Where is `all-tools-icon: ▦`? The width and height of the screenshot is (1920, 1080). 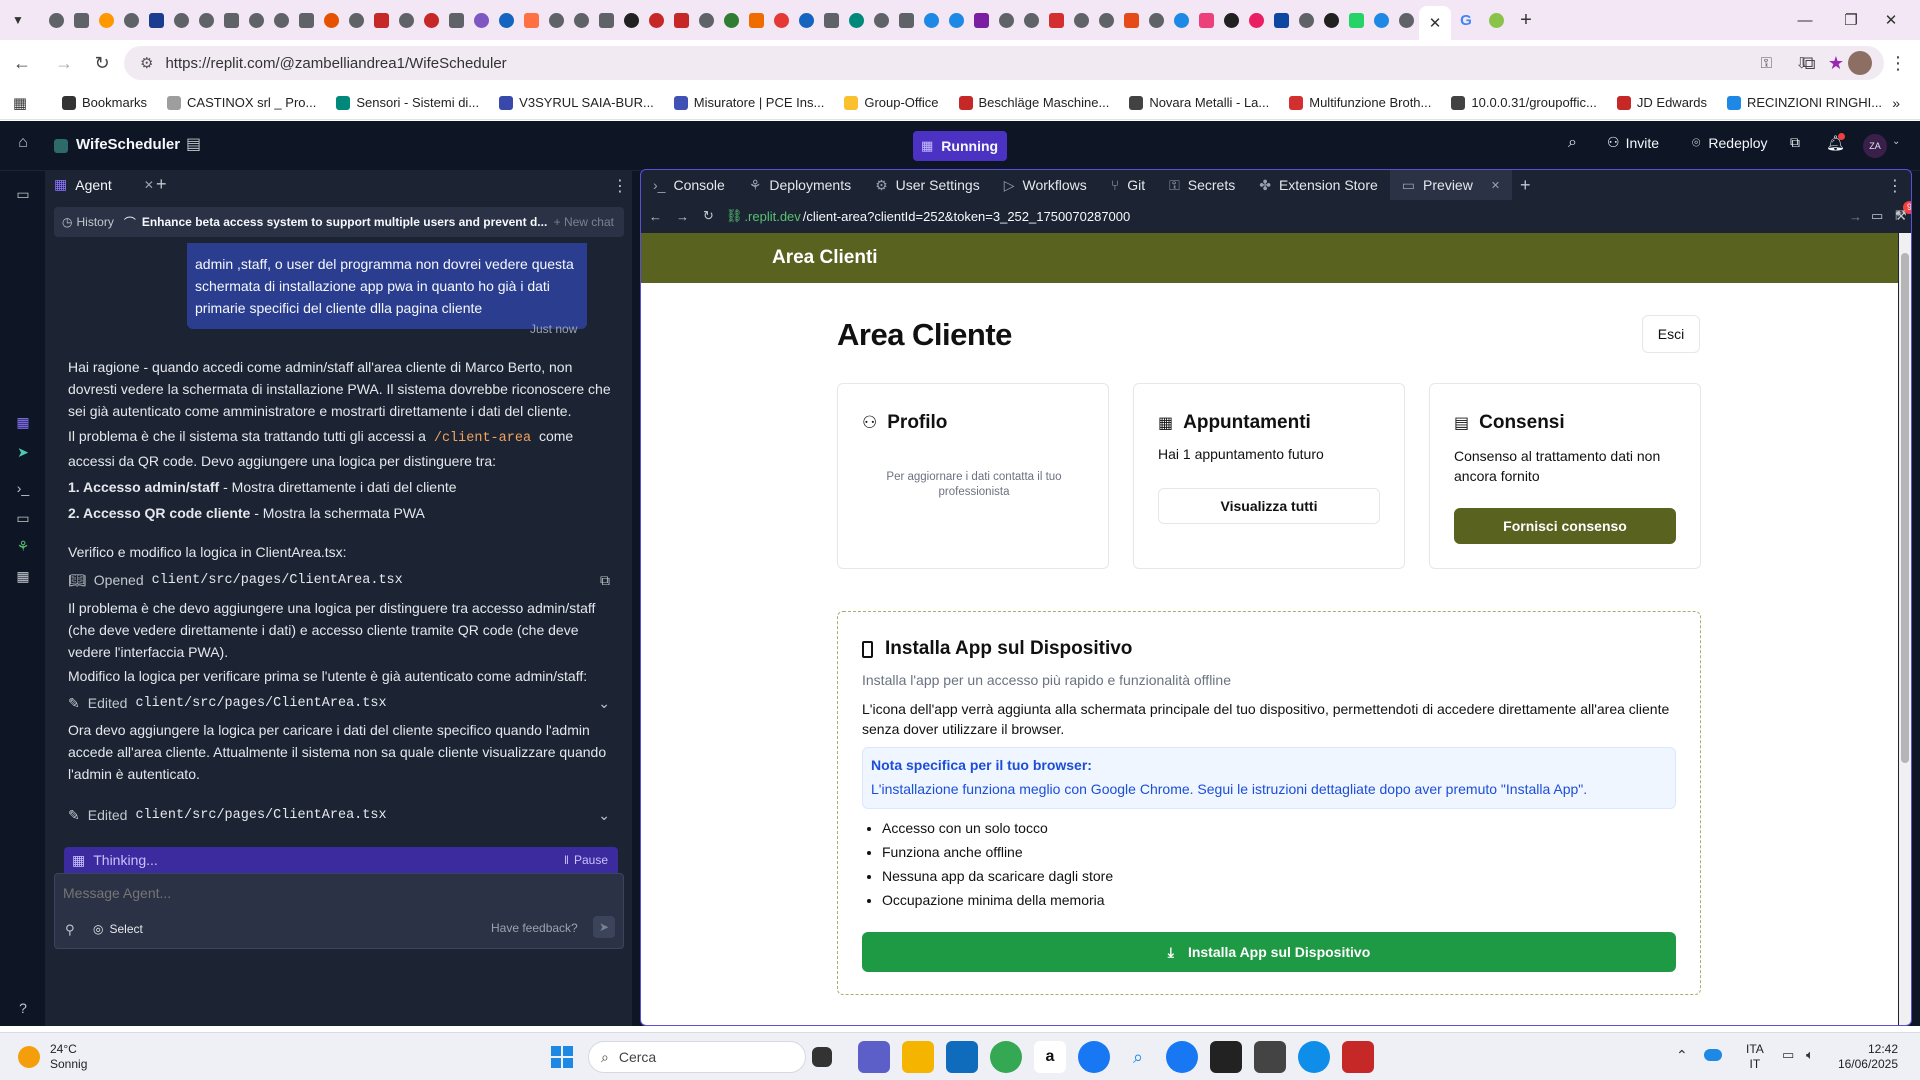 all-tools-icon: ▦ is located at coordinates (23, 576).